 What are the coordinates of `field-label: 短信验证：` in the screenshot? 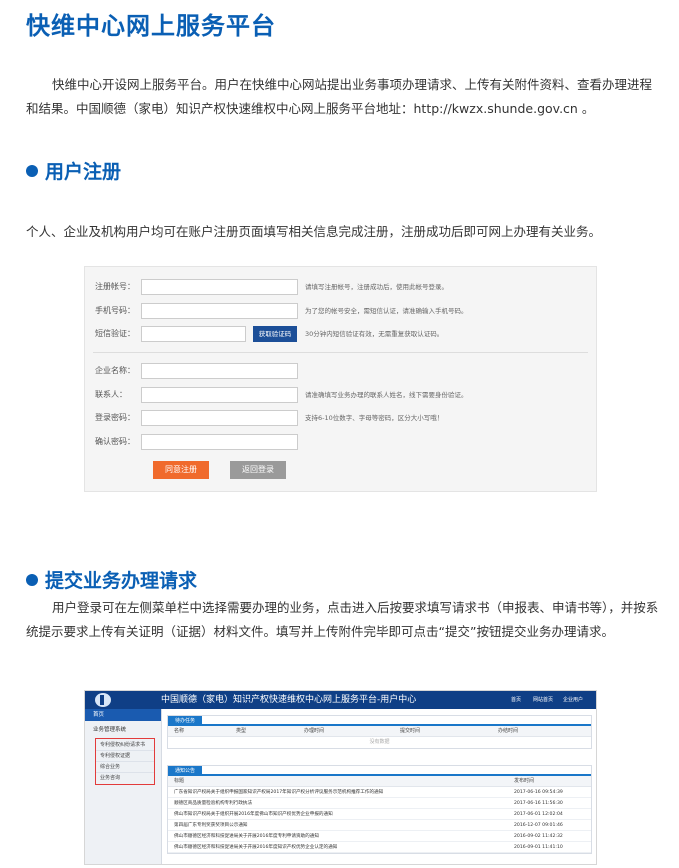 It's located at (115, 333).